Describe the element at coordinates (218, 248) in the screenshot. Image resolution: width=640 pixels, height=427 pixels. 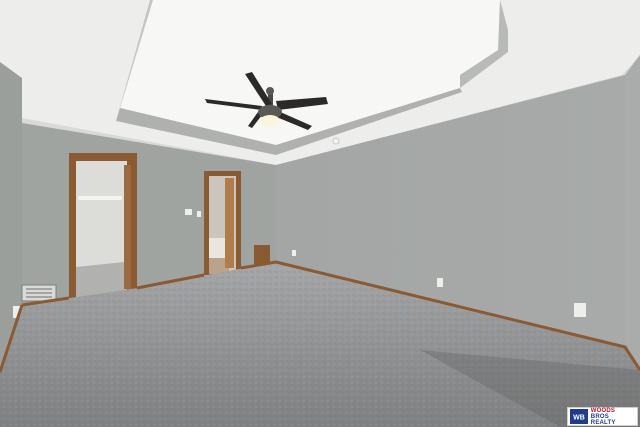
I see `bath-tub` at that location.